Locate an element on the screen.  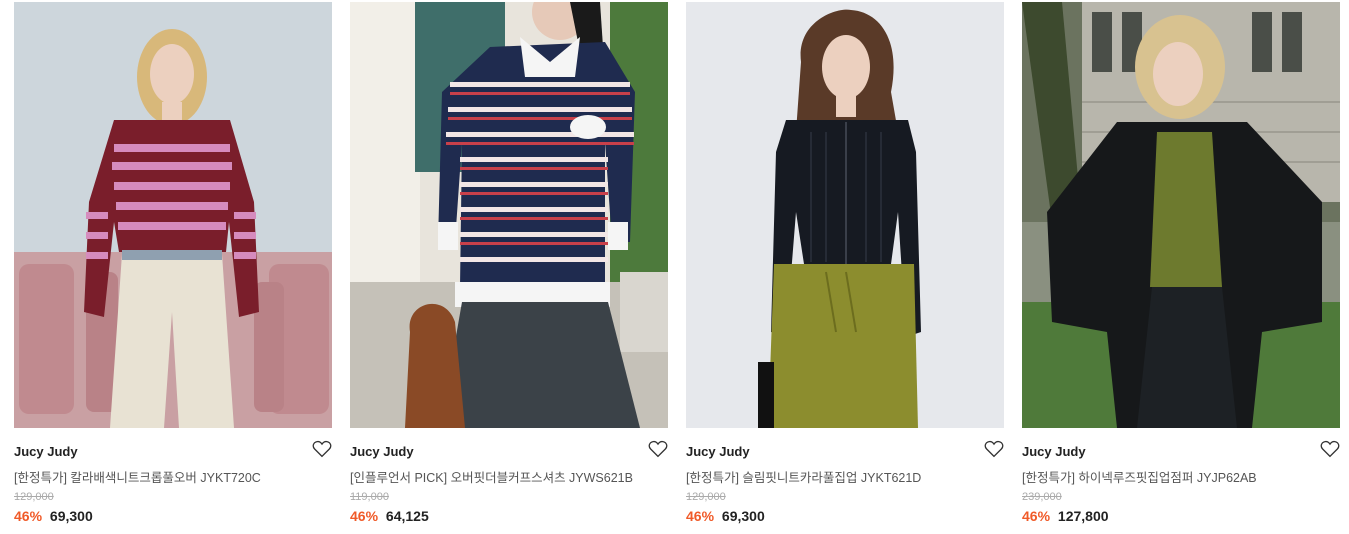
product-title: [한정특가] 하이넥루즈핏집업점퍼 JYJP62AB is located at coordinates (1139, 476).